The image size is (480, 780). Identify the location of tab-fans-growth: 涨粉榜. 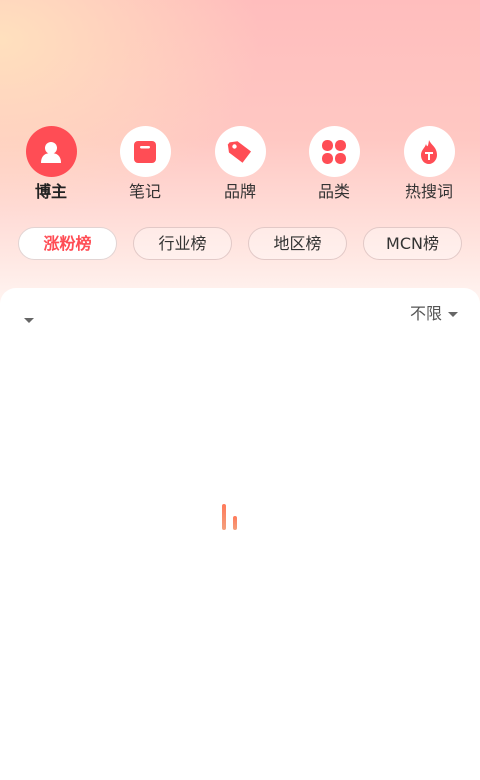
(67, 243).